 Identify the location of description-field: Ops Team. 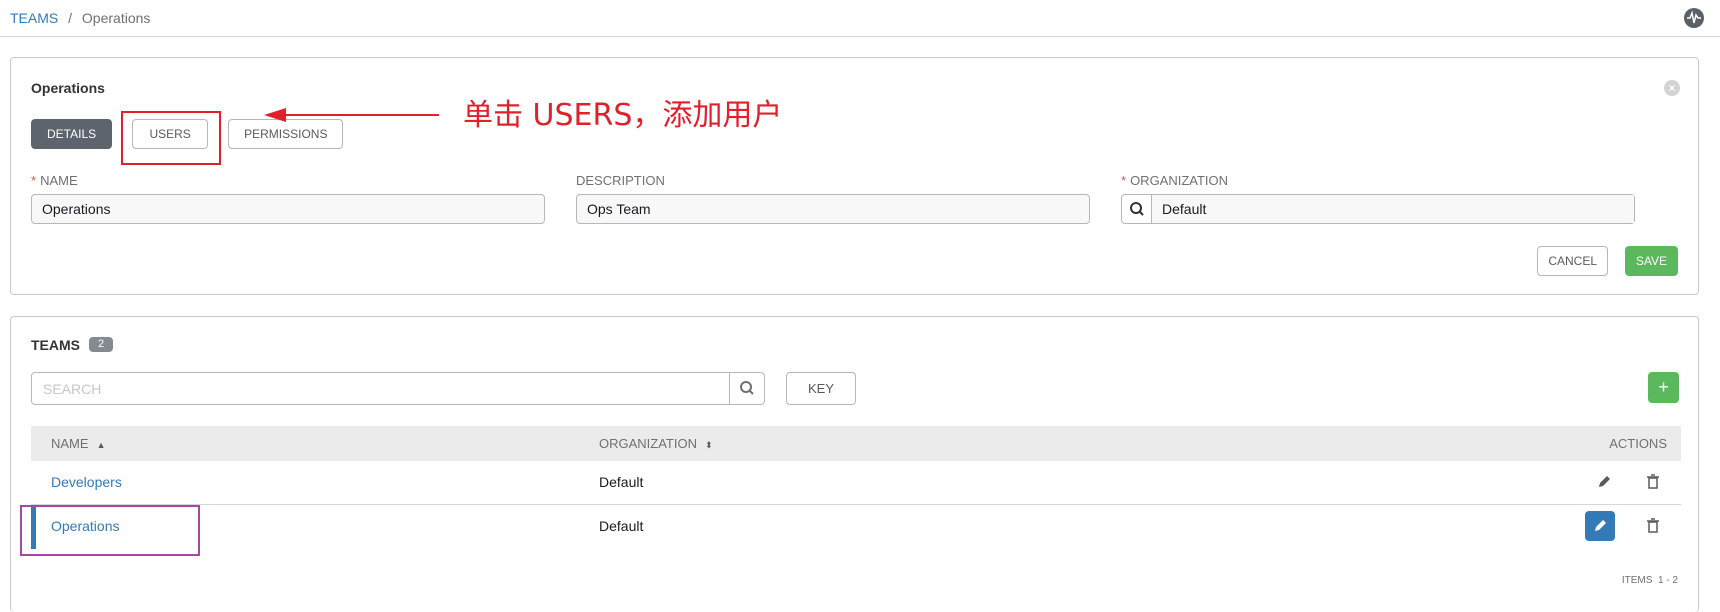
(833, 209).